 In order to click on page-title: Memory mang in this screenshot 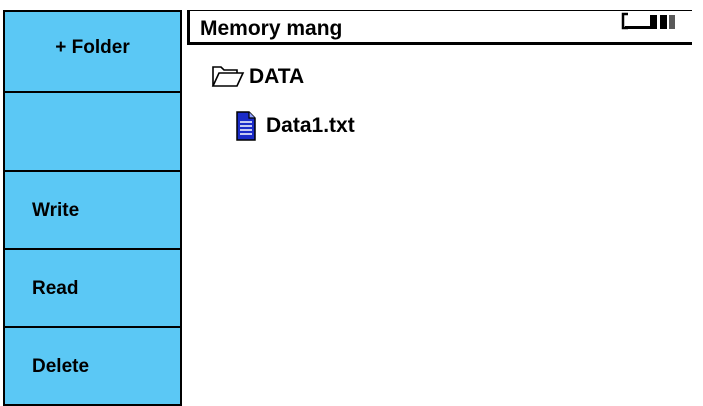, I will do `click(271, 28)`.